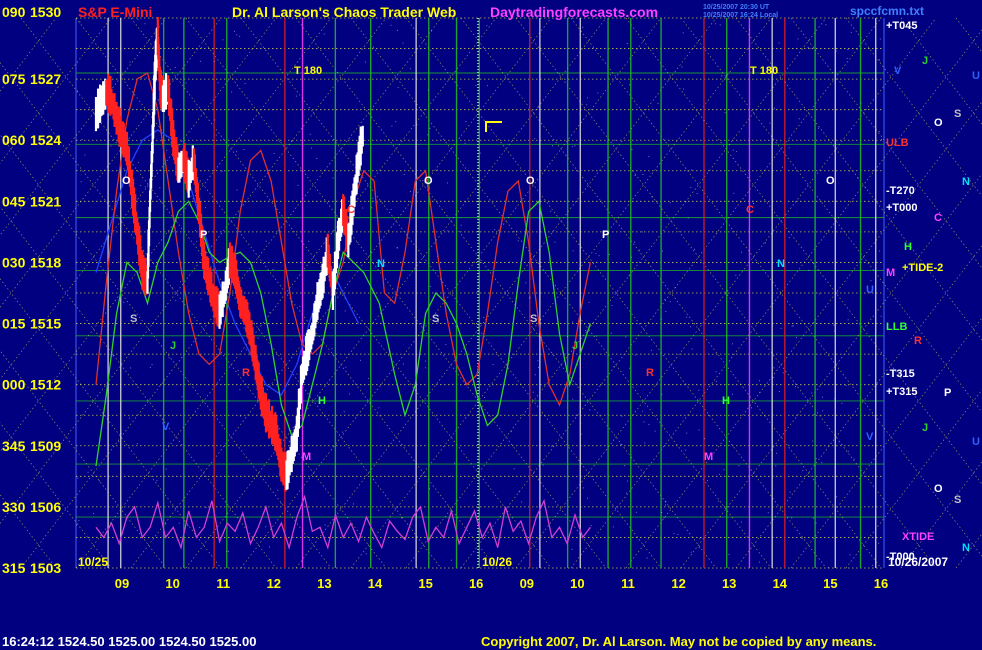 This screenshot has width=982, height=650. I want to click on right-level-label: -T270, so click(900, 191).